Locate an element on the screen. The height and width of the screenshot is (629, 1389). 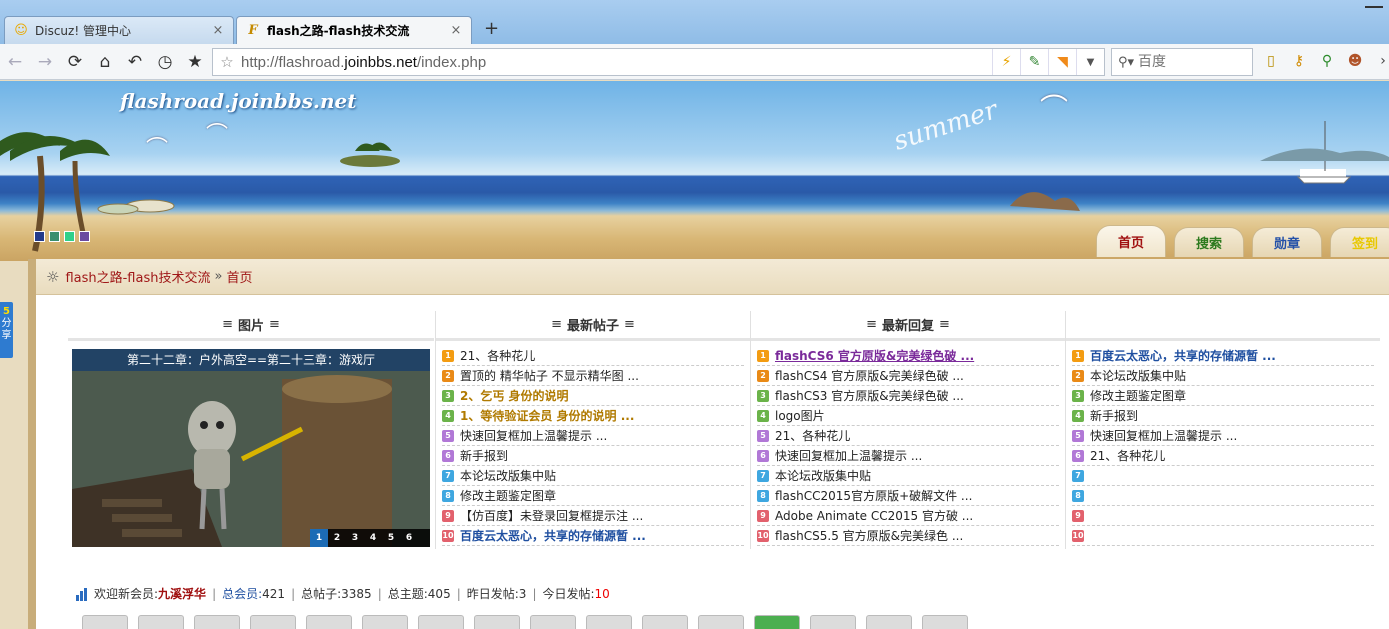
list-item: 6 新手报到 is located at coordinates (593, 456).